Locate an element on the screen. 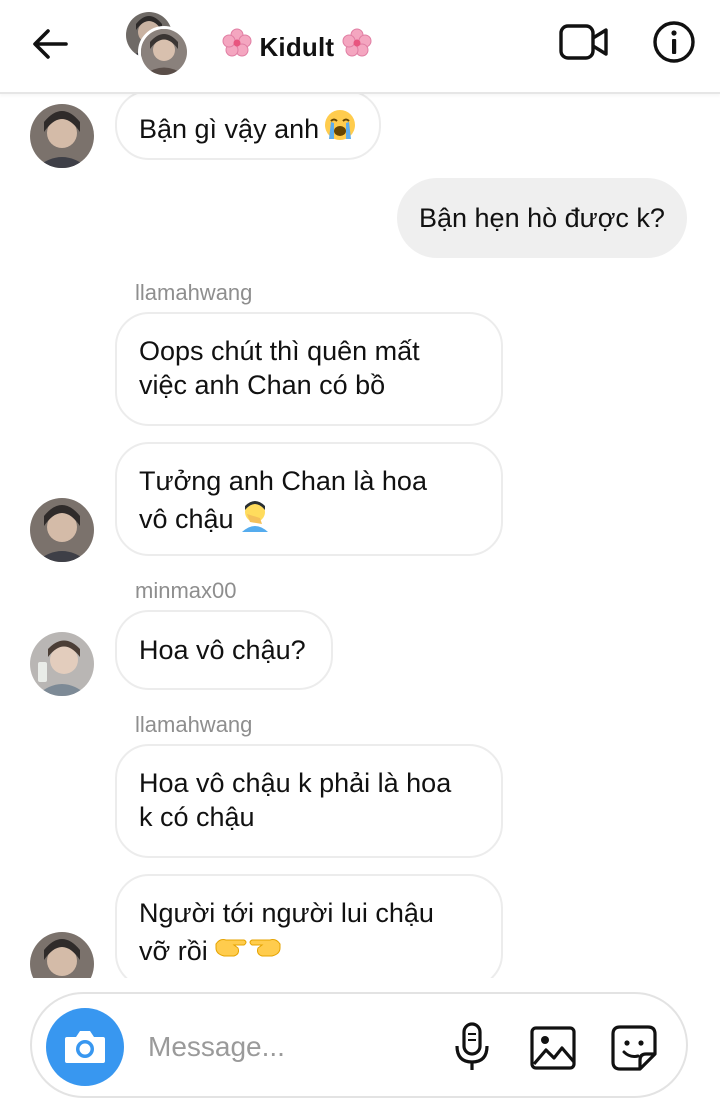 Image resolution: width=720 pixels, height=1114 pixels. message-bubble: Tưởng anh Chan là hoa vô chậu is located at coordinates (309, 499).